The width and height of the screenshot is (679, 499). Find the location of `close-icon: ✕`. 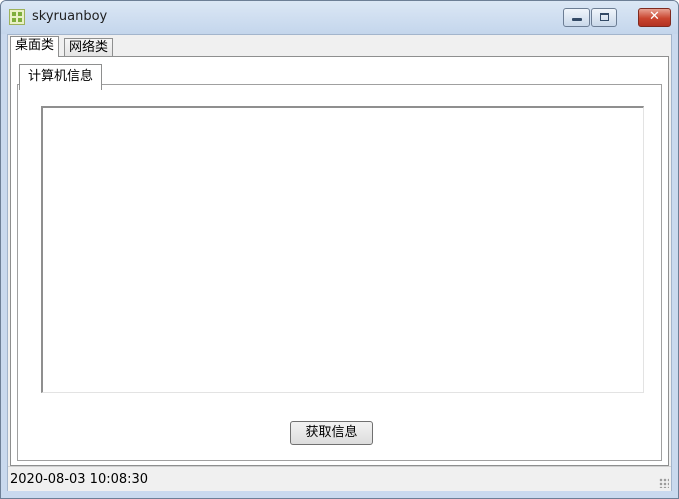

close-icon: ✕ is located at coordinates (654, 16).